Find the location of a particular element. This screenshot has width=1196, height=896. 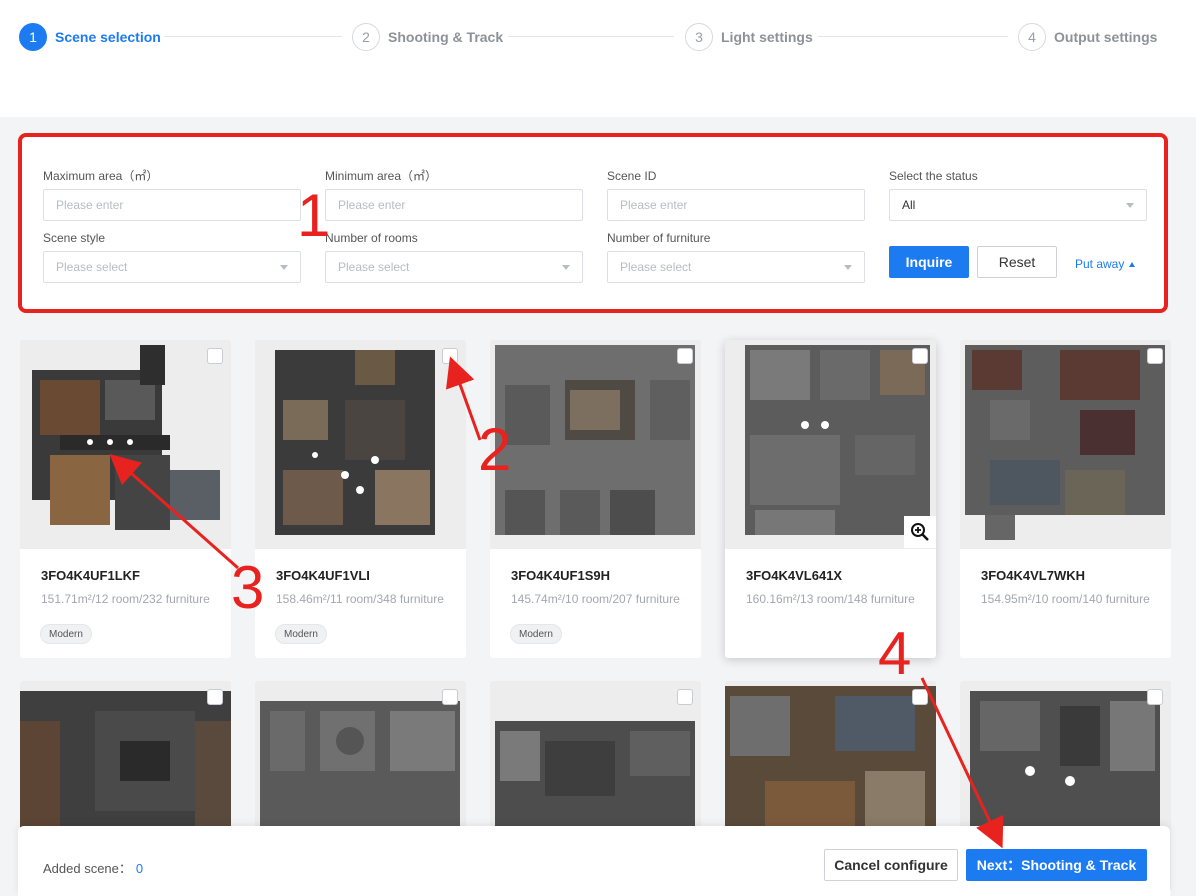

reset-button: Reset is located at coordinates (1017, 262).